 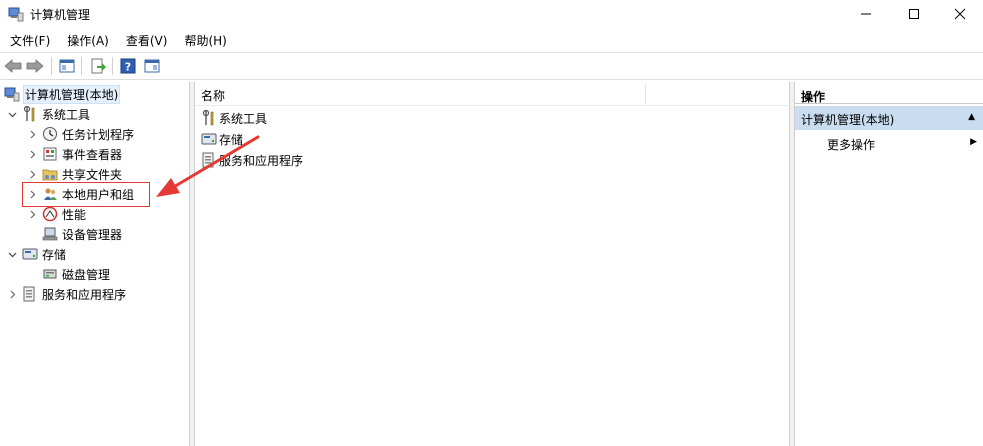 What do you see at coordinates (71, 94) in the screenshot?
I see `tree-item-label: 计算机管理(本地)` at bounding box center [71, 94].